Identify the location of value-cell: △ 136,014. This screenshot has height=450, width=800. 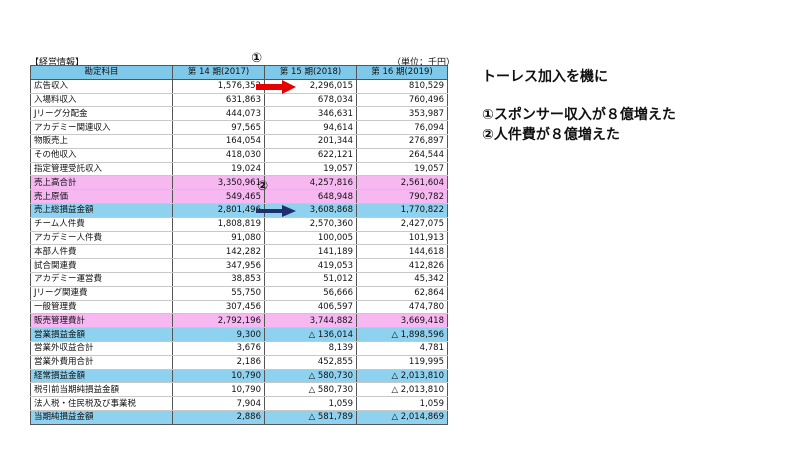
(310, 334).